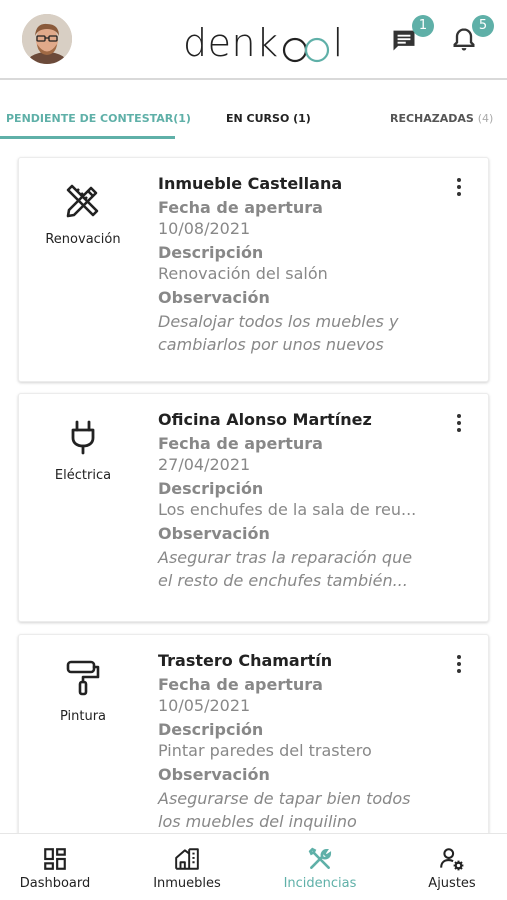 Image resolution: width=507 pixels, height=900 pixels. What do you see at coordinates (338, 43) in the screenshot?
I see `logo-text-right: l` at bounding box center [338, 43].